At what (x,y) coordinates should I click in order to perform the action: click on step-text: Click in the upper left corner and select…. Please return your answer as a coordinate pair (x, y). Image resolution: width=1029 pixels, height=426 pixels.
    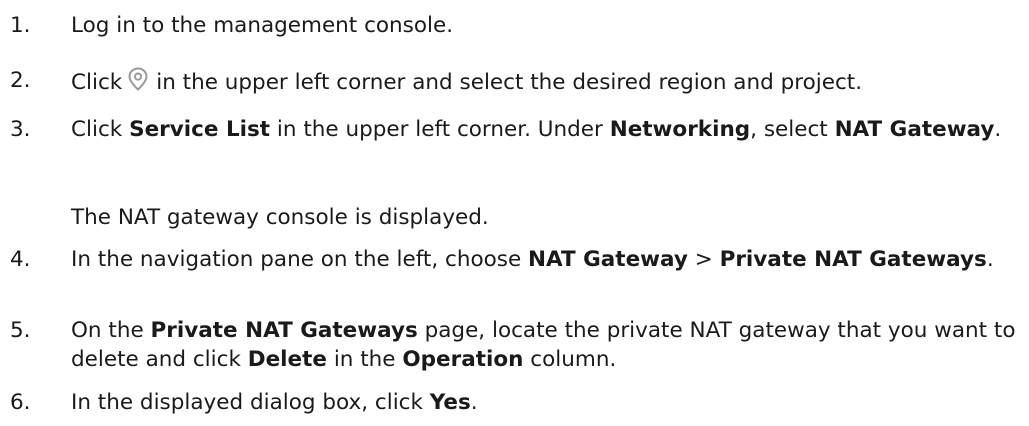
    Looking at the image, I should click on (550, 81).